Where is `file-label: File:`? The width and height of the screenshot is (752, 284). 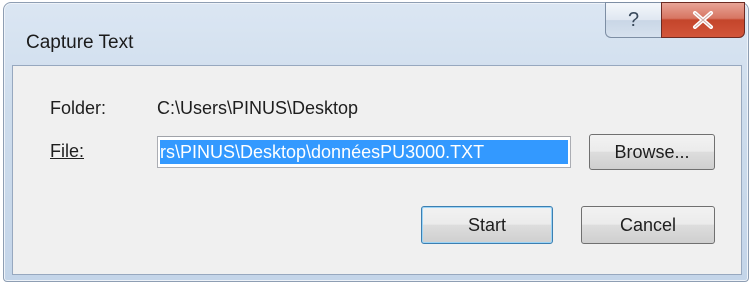
file-label: File: is located at coordinates (67, 151).